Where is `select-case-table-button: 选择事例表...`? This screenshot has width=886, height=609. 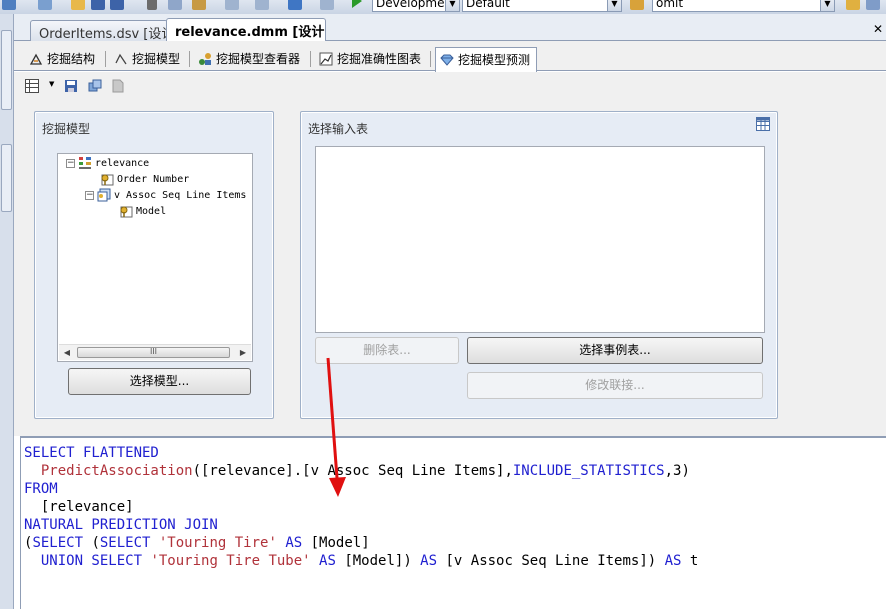
select-case-table-button: 选择事例表... is located at coordinates (615, 350).